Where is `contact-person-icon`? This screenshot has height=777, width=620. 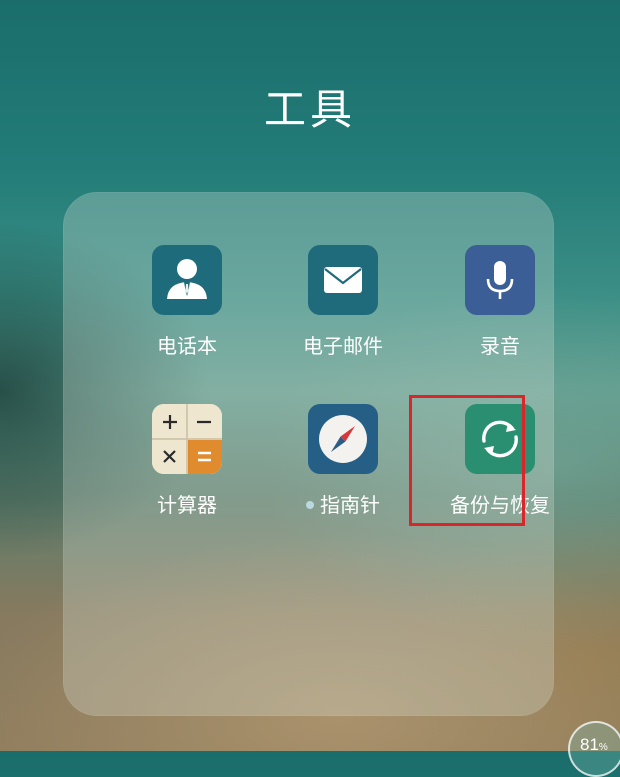 contact-person-icon is located at coordinates (187, 280).